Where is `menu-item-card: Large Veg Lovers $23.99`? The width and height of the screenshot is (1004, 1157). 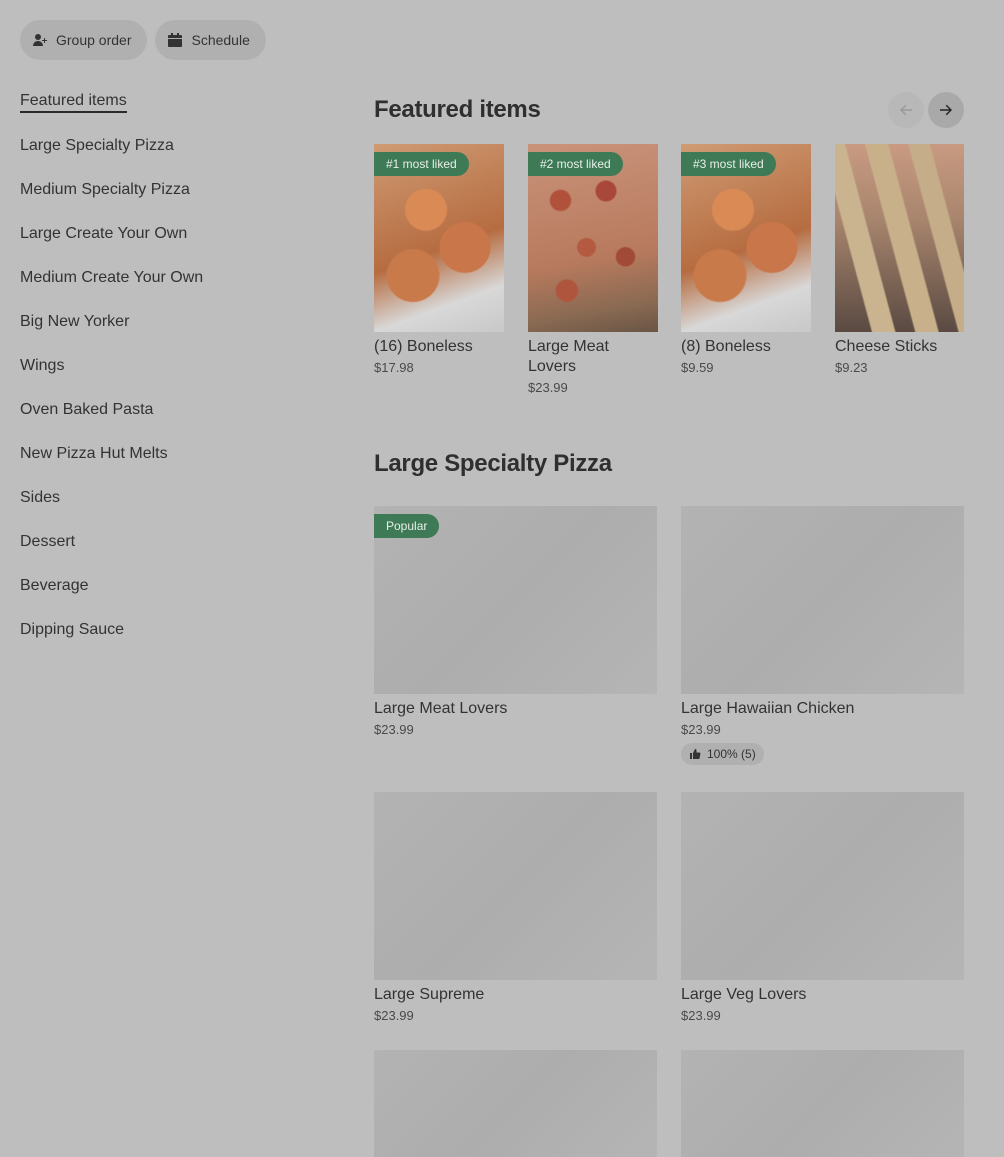 menu-item-card: Large Veg Lovers $23.99 is located at coordinates (822, 907).